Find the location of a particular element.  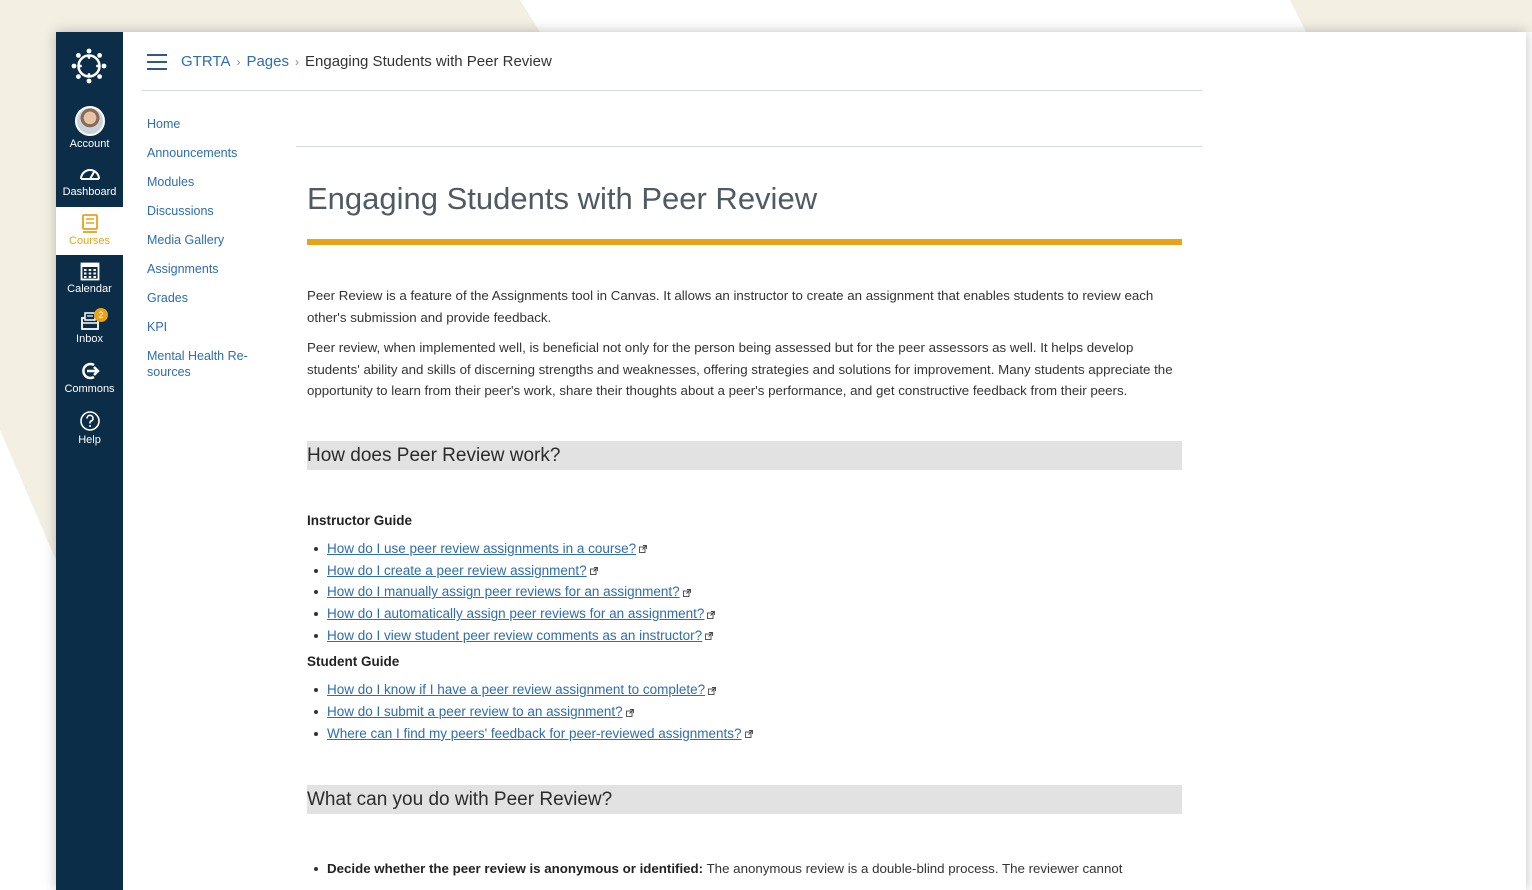

course-nav-mental-health: Mental Health Re- sources is located at coordinates (212, 364).